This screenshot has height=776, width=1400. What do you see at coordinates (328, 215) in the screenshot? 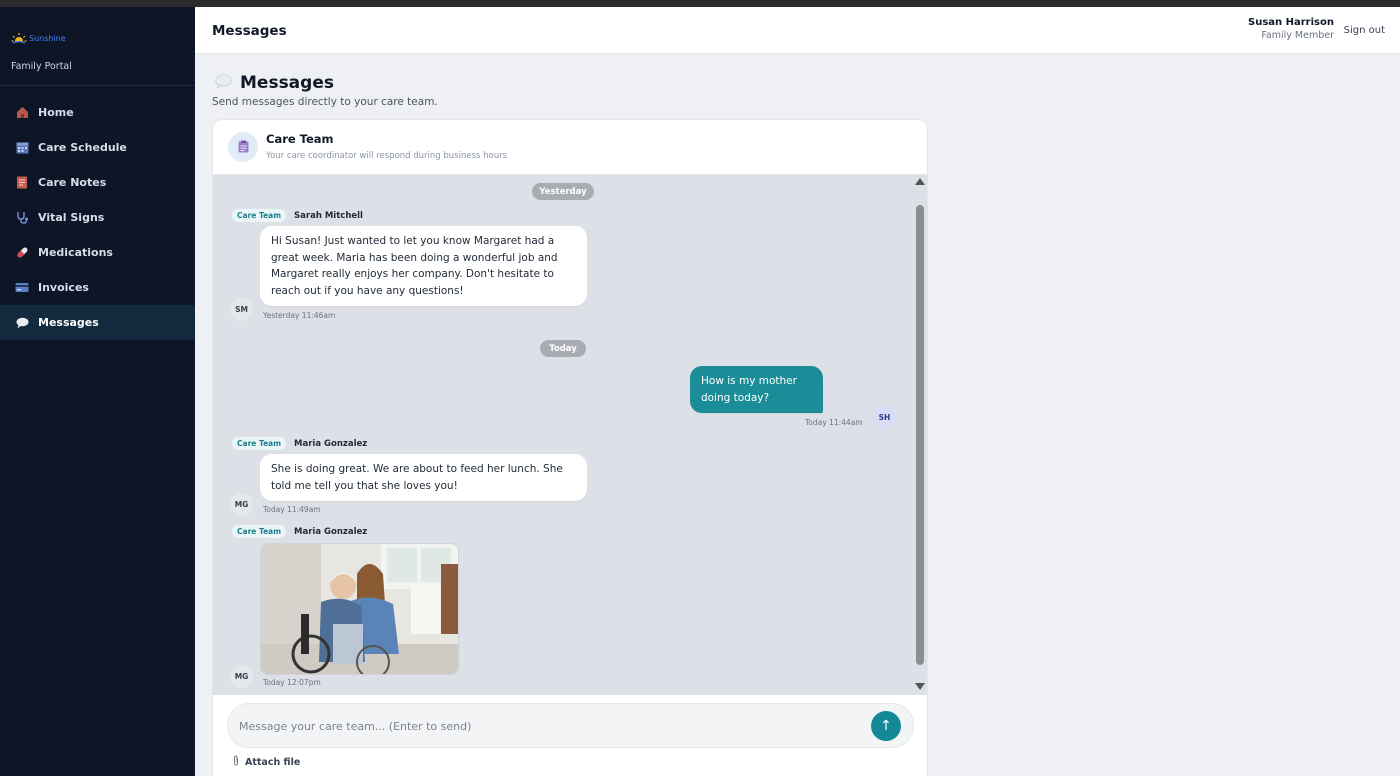
I see `sender-name: Sarah Mitchell` at bounding box center [328, 215].